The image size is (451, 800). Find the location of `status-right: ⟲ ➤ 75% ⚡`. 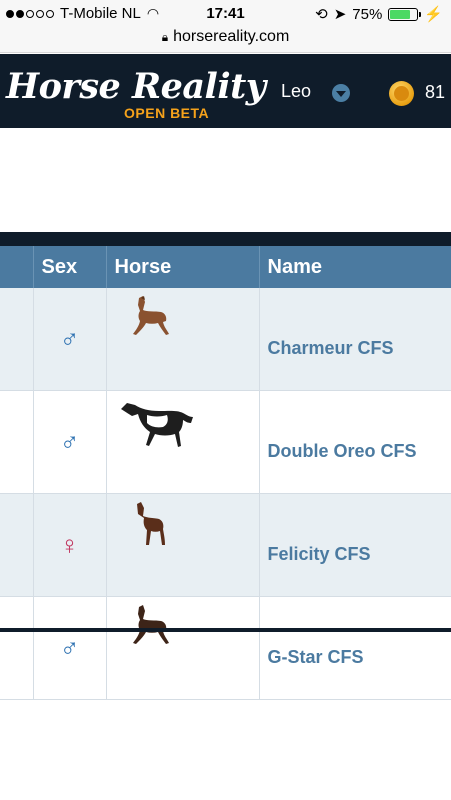

status-right: ⟲ ➤ 75% ⚡ is located at coordinates (379, 14).